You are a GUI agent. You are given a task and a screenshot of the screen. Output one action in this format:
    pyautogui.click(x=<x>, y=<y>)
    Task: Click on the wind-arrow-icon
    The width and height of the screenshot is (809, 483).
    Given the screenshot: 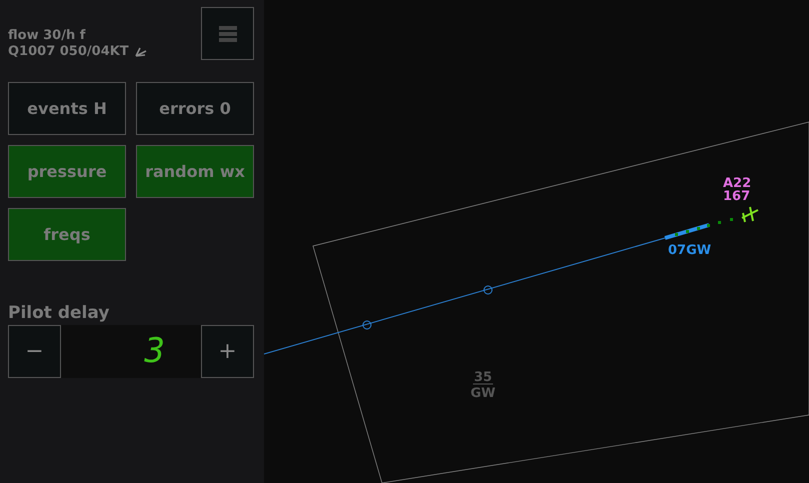 What is the action you would take?
    pyautogui.click(x=140, y=52)
    